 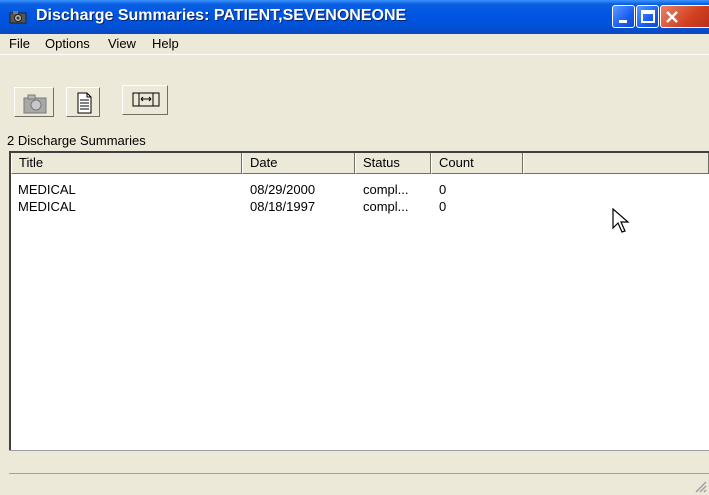 I want to click on minimize-button, so click(x=623, y=16).